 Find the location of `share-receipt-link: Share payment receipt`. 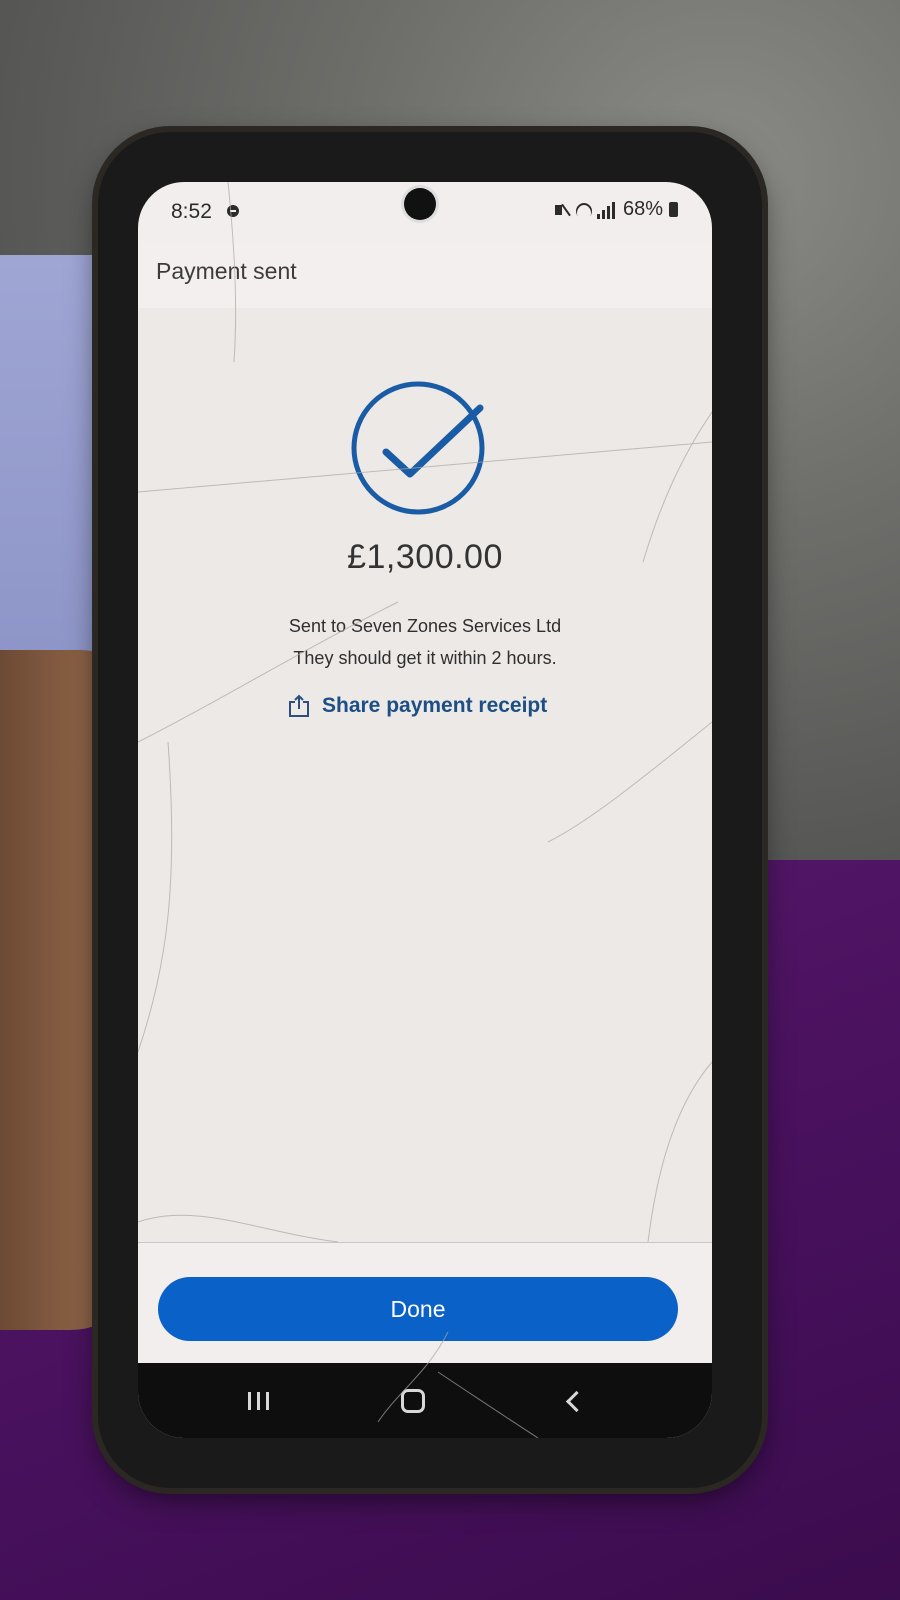

share-receipt-link: Share payment receipt is located at coordinates (416, 706).